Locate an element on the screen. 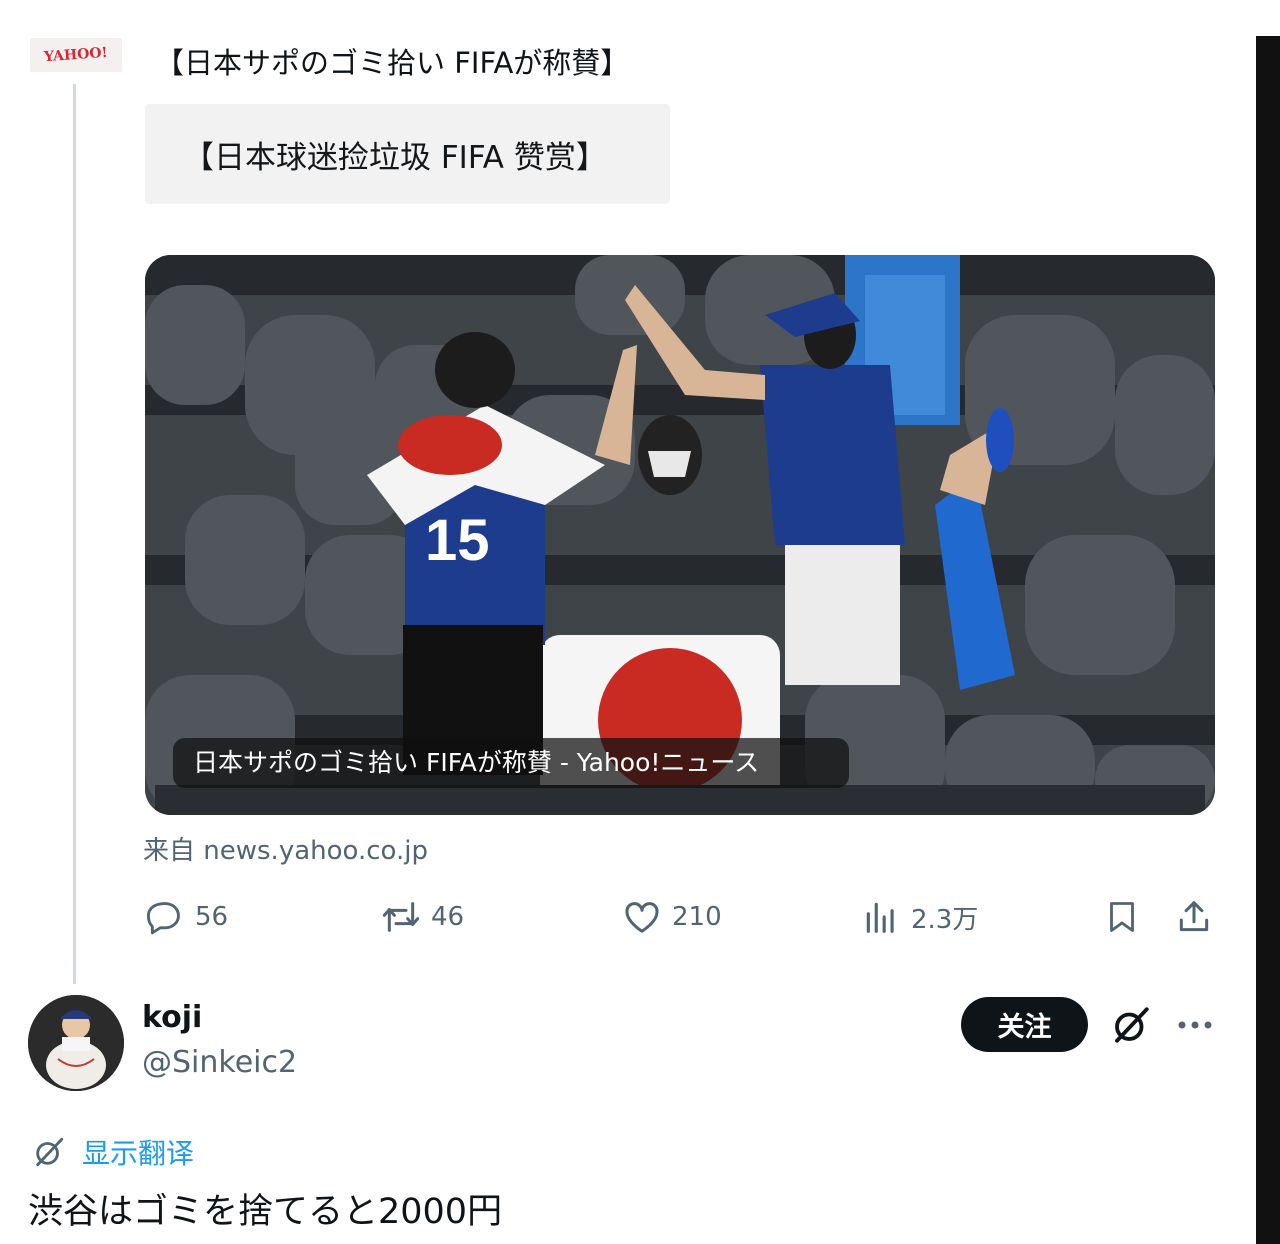 The width and height of the screenshot is (1280, 1244). repost-icon is located at coordinates (401, 917).